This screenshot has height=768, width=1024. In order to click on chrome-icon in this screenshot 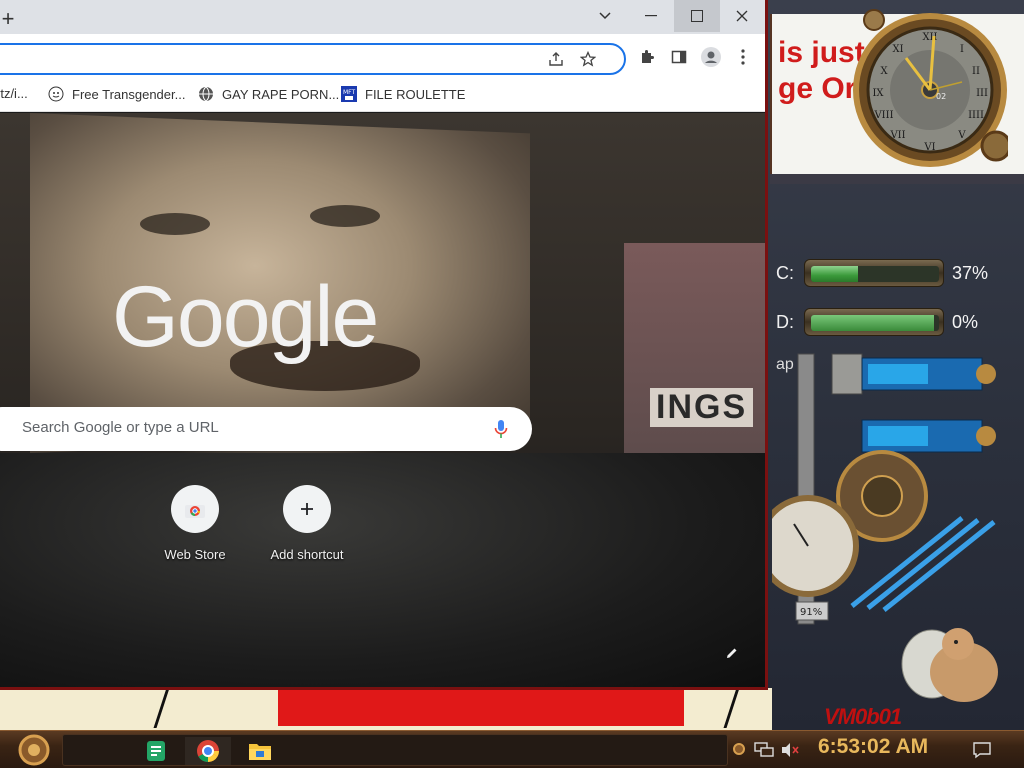, I will do `click(208, 751)`.